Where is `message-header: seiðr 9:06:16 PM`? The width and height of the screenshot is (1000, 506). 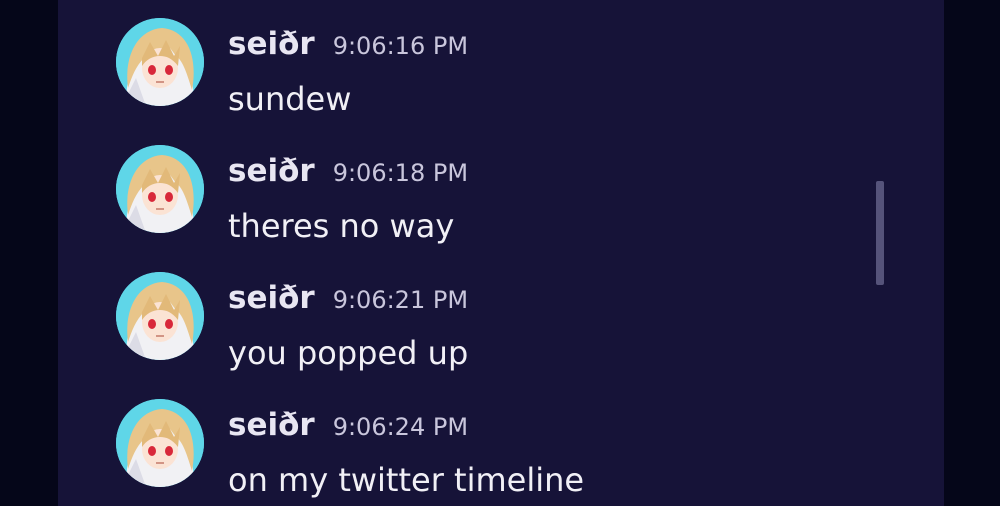 message-header: seiðr 9:06:16 PM is located at coordinates (348, 44).